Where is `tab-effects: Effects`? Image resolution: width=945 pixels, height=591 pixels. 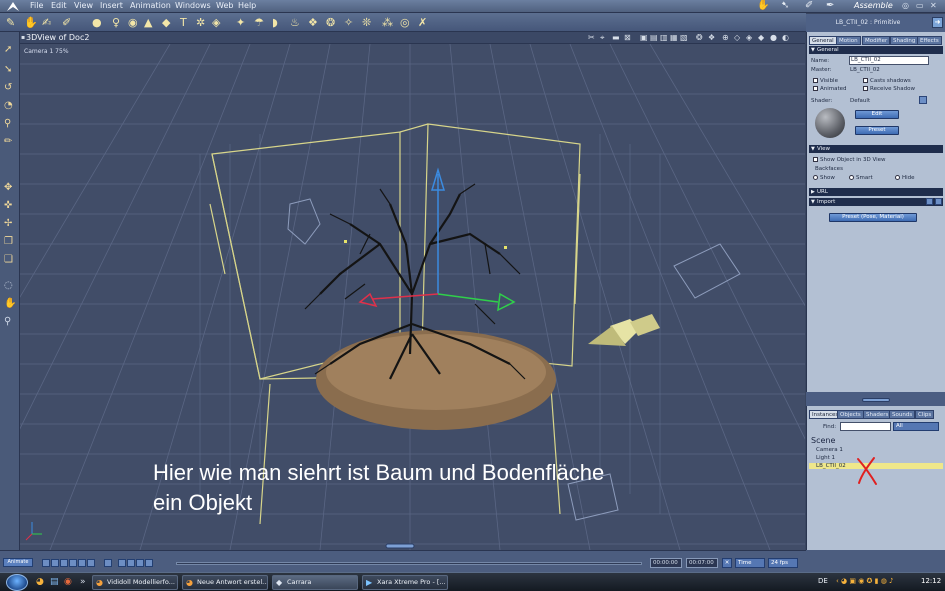 tab-effects: Effects is located at coordinates (929, 40).